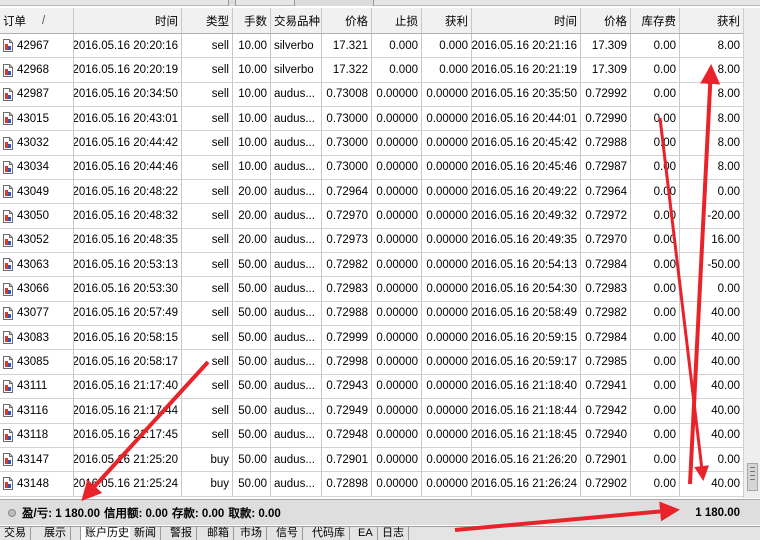  I want to click on cell-text: 43034, so click(33, 167).